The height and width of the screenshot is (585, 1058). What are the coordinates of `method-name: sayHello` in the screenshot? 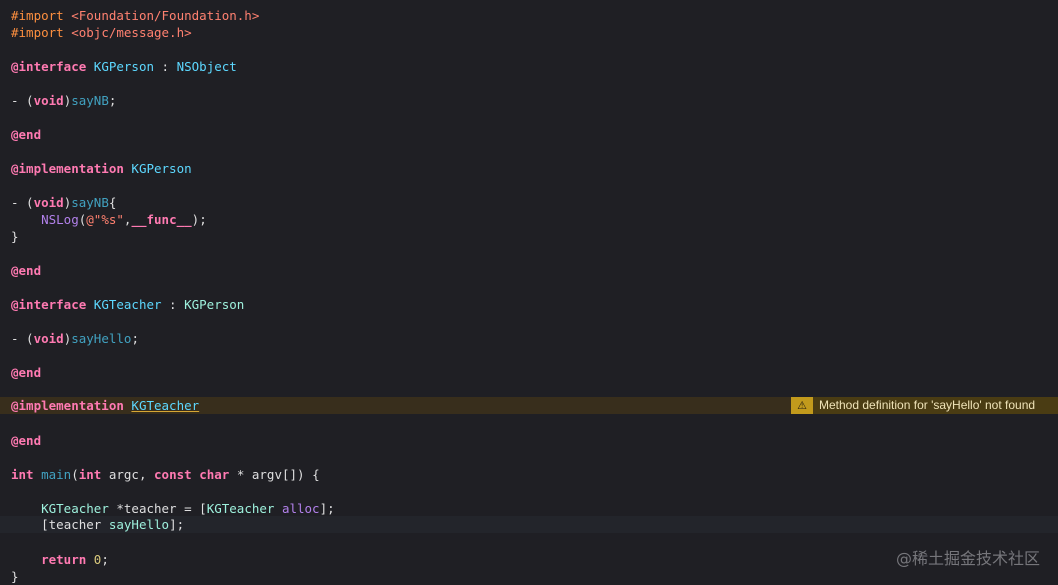 It's located at (101, 338).